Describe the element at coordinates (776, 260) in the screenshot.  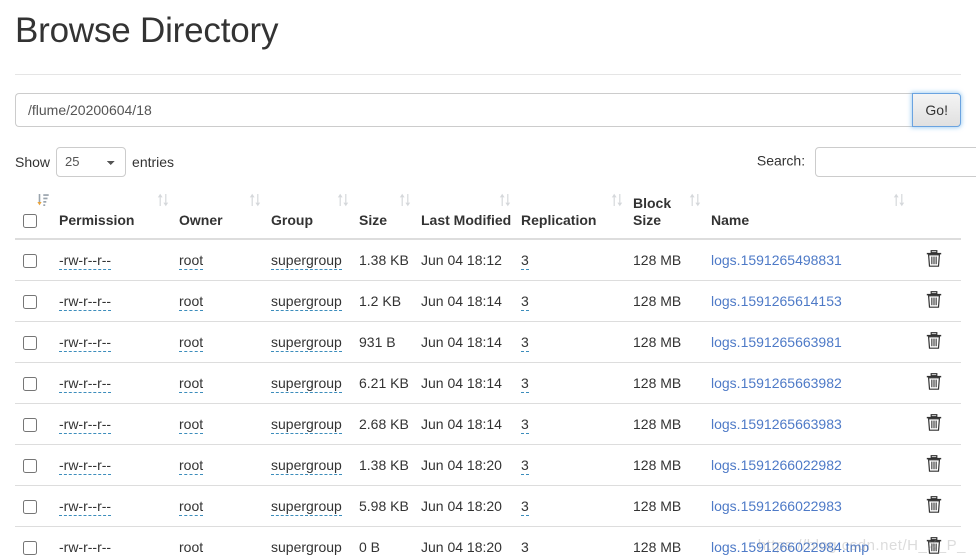
I see `file-name-link: logs.1591265498831` at that location.